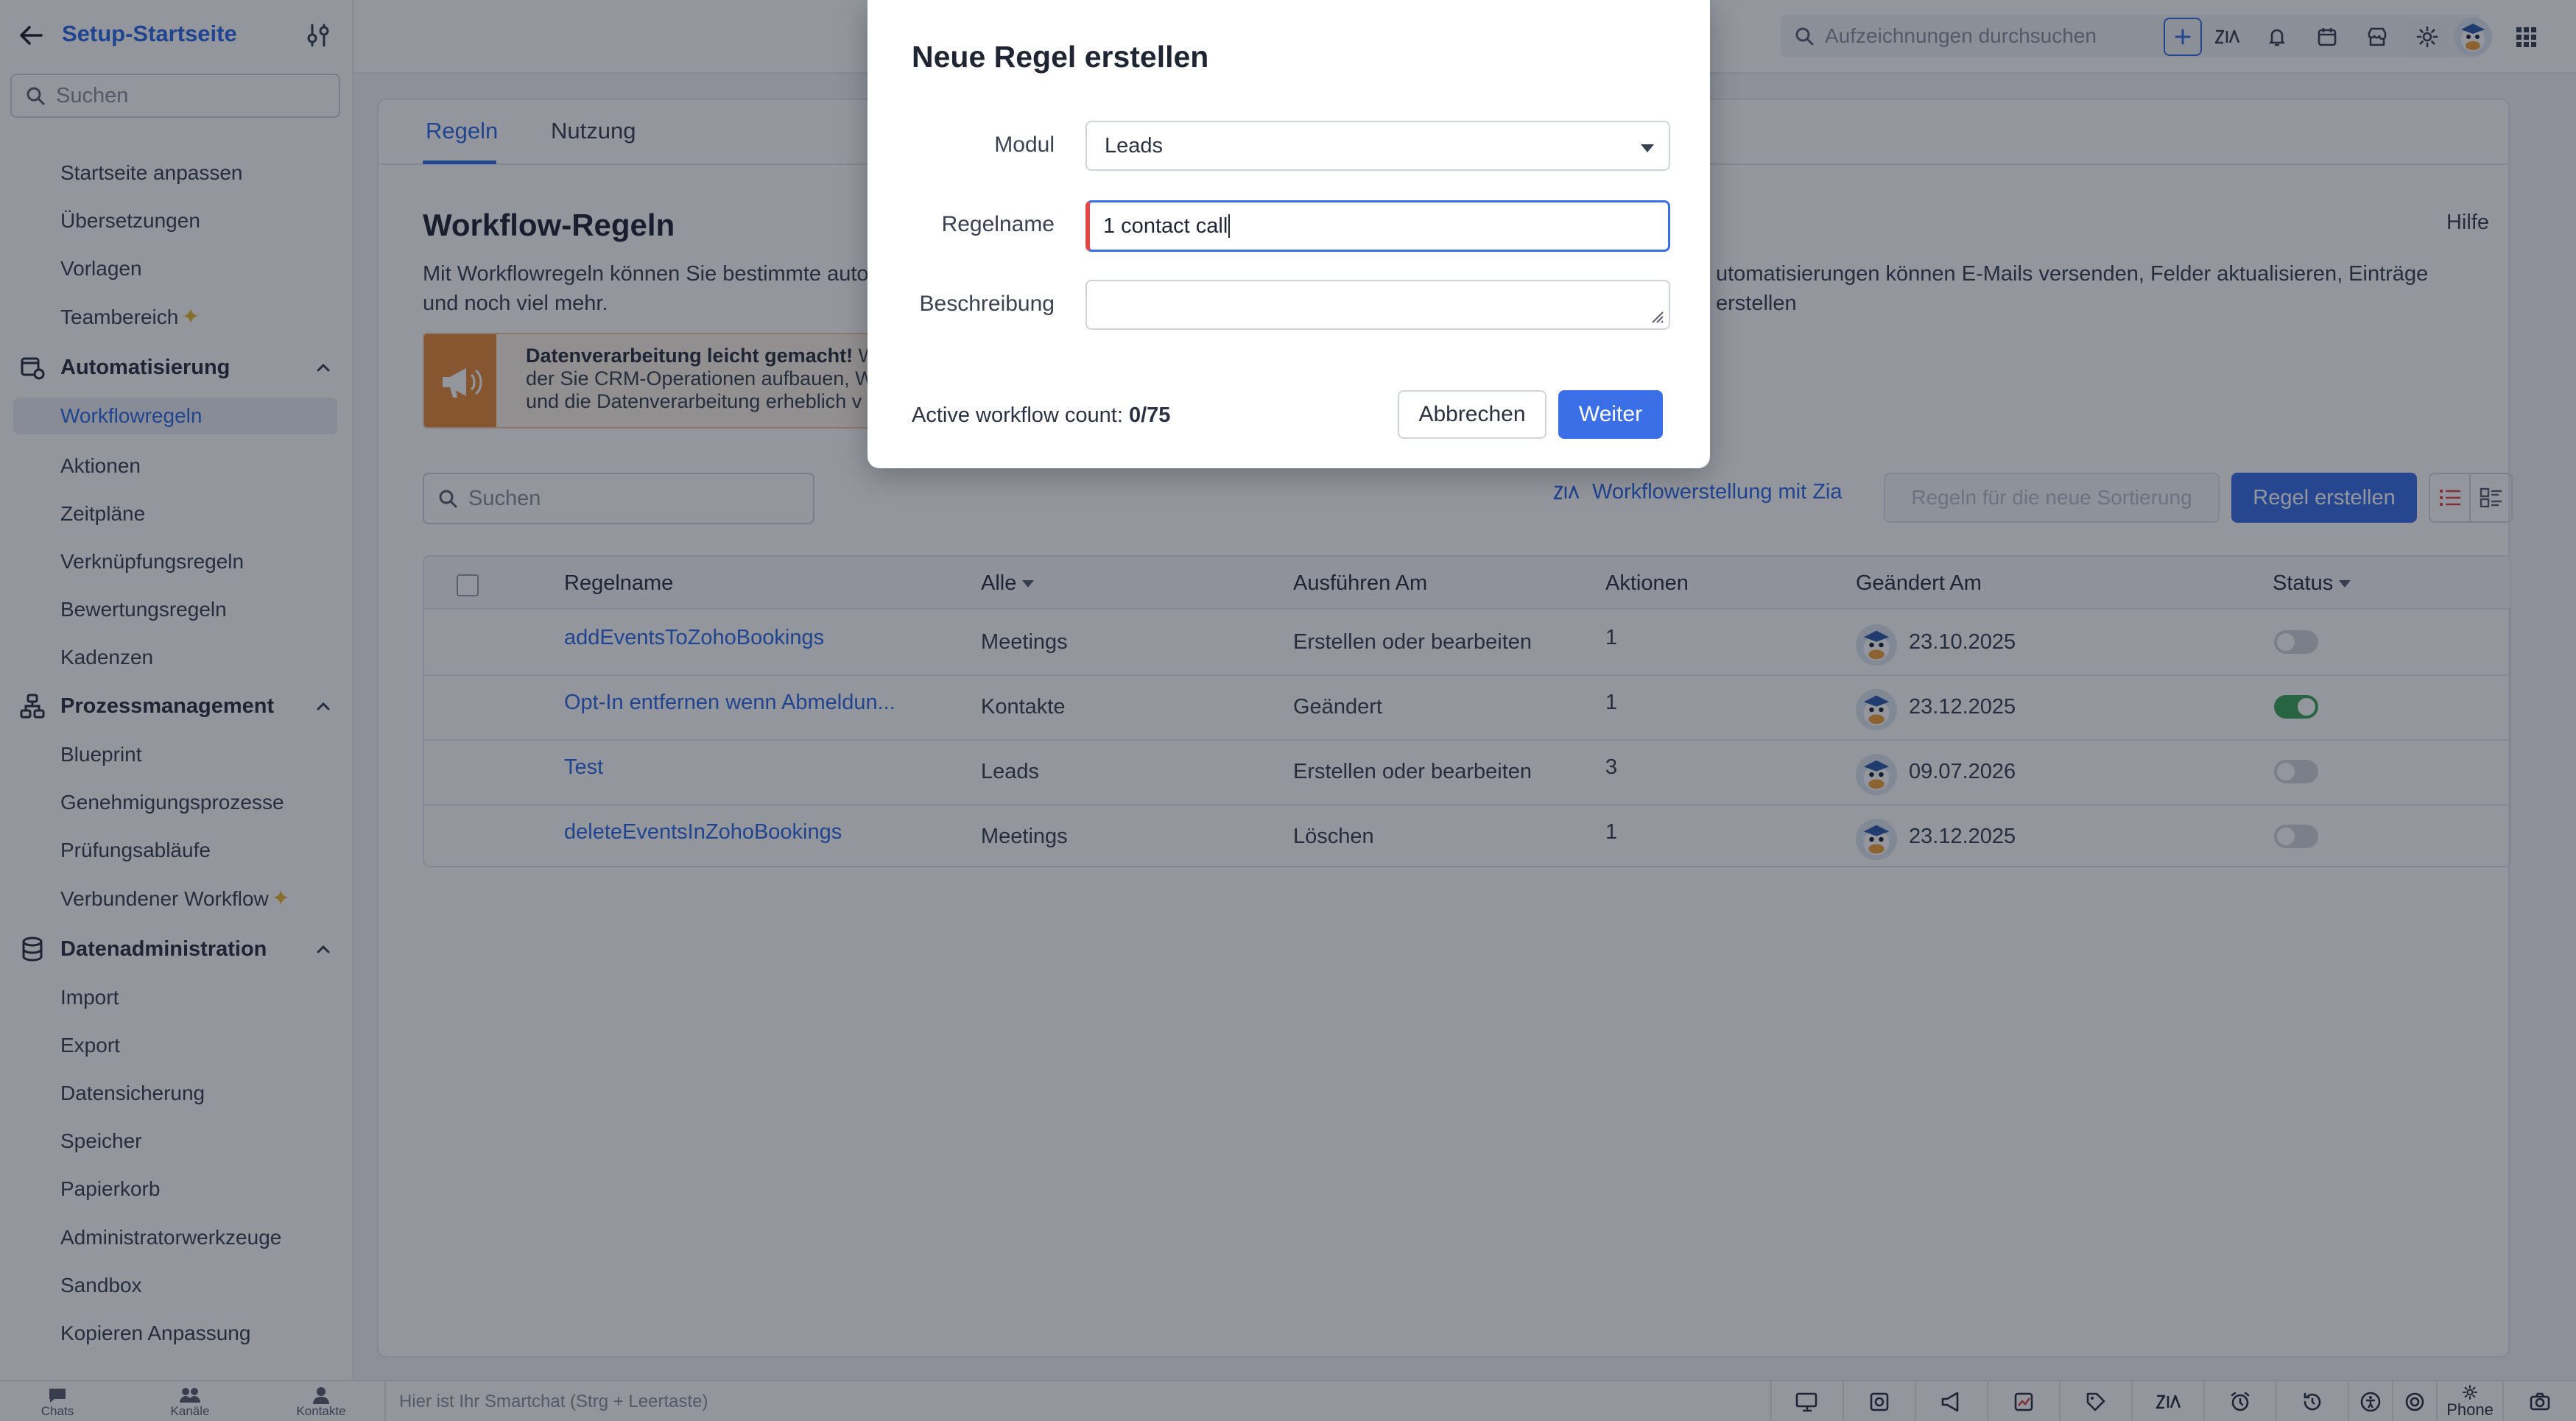 This screenshot has height=1421, width=2576. I want to click on active-workflow-count: Active workflow count: 0/75, so click(1041, 415).